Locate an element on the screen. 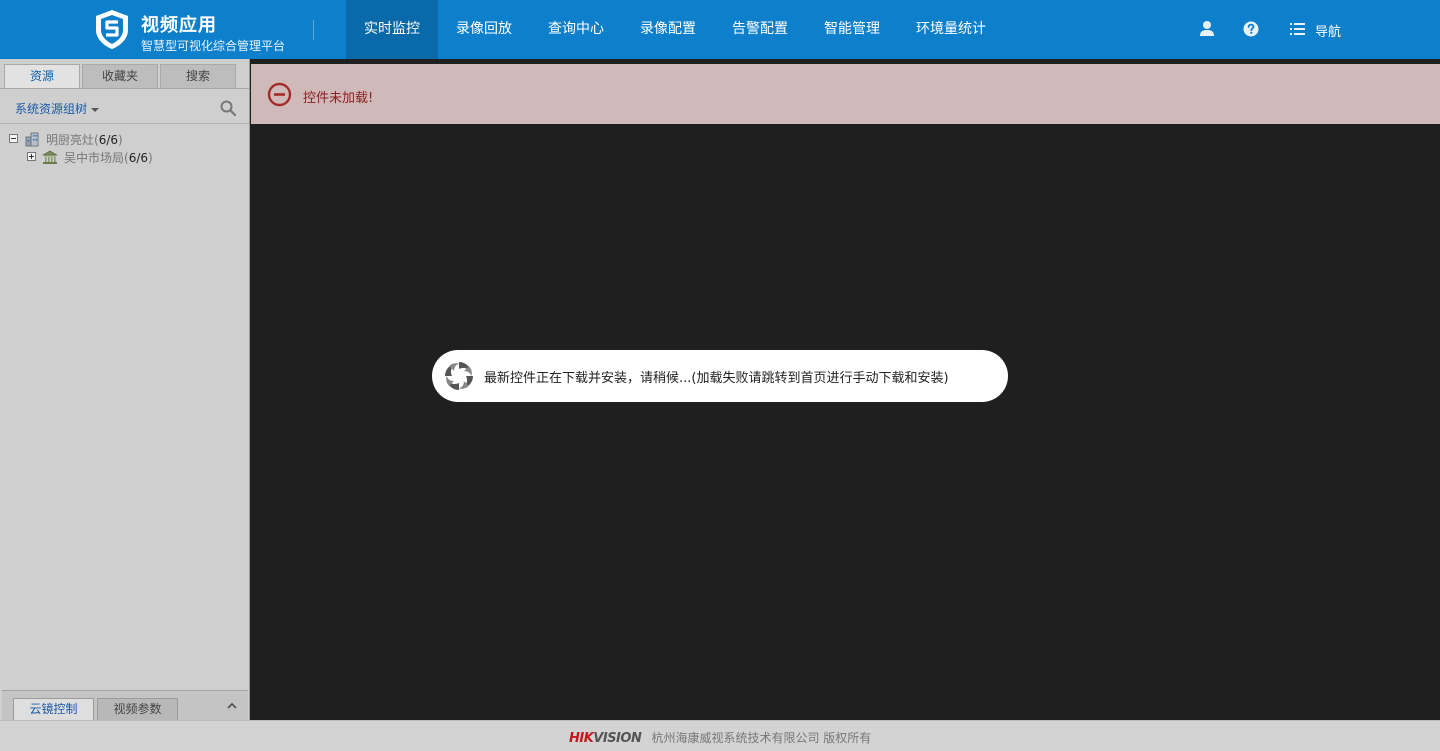  resource-tree: 明厨亮灶(6/6) 吴中市场局(6/6) is located at coordinates (108, 148).